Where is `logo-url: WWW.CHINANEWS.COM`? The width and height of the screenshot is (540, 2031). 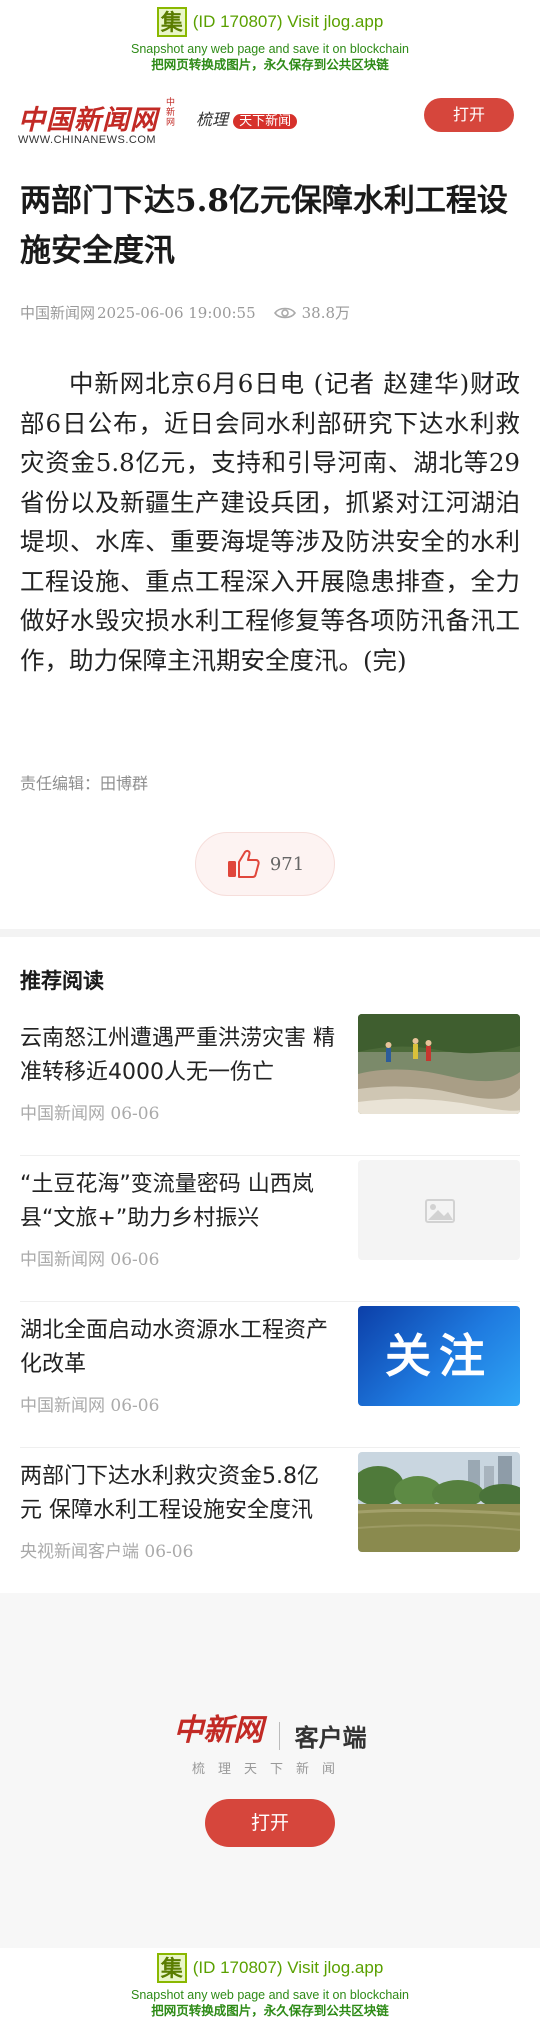
logo-url: WWW.CHINANEWS.COM is located at coordinates (87, 140).